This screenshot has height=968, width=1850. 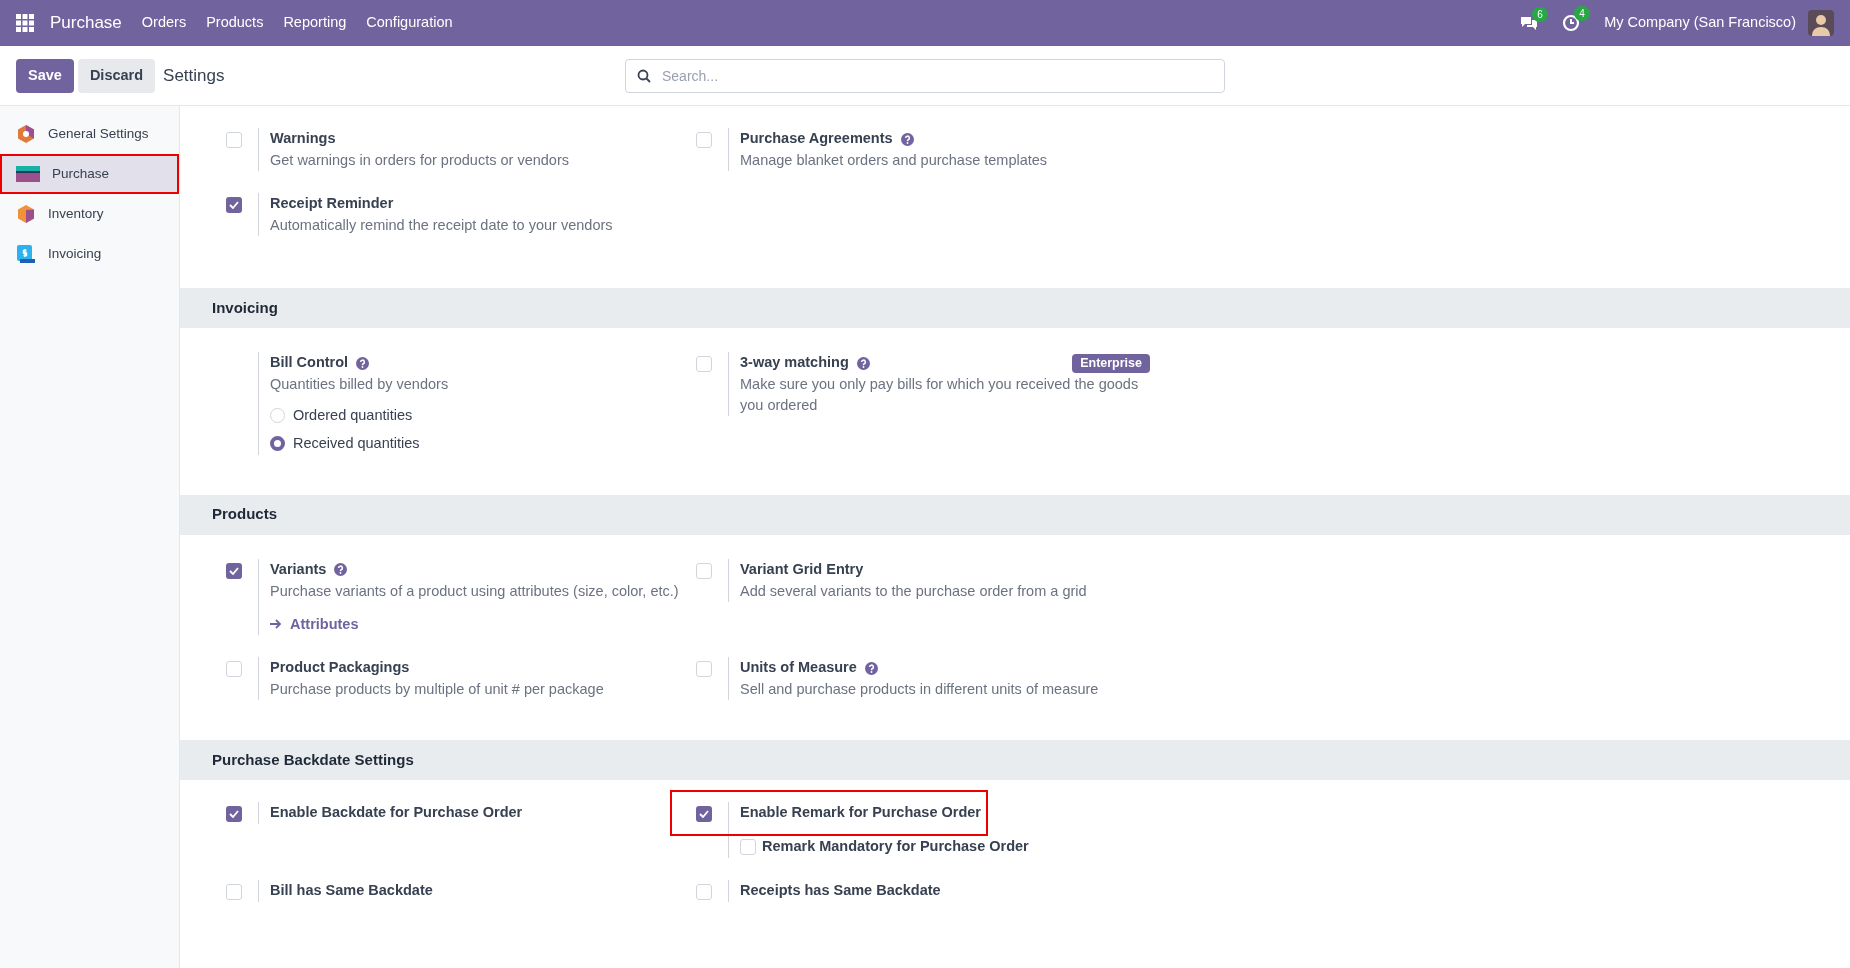 What do you see at coordinates (840, 891) in the screenshot?
I see `setting-label: Receipts has Same Backdate` at bounding box center [840, 891].